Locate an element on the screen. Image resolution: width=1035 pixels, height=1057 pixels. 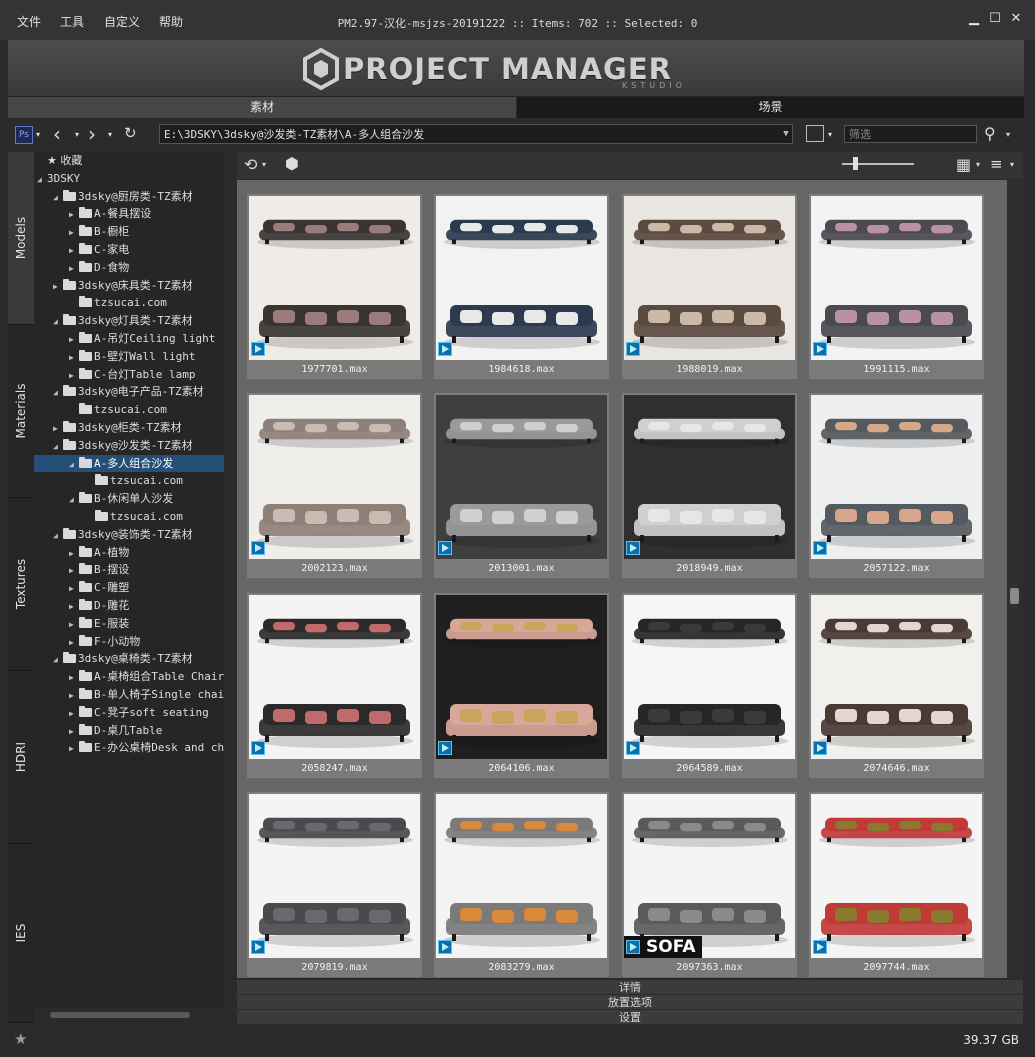
maximize-icon: ☐ is located at coordinates (995, 19).